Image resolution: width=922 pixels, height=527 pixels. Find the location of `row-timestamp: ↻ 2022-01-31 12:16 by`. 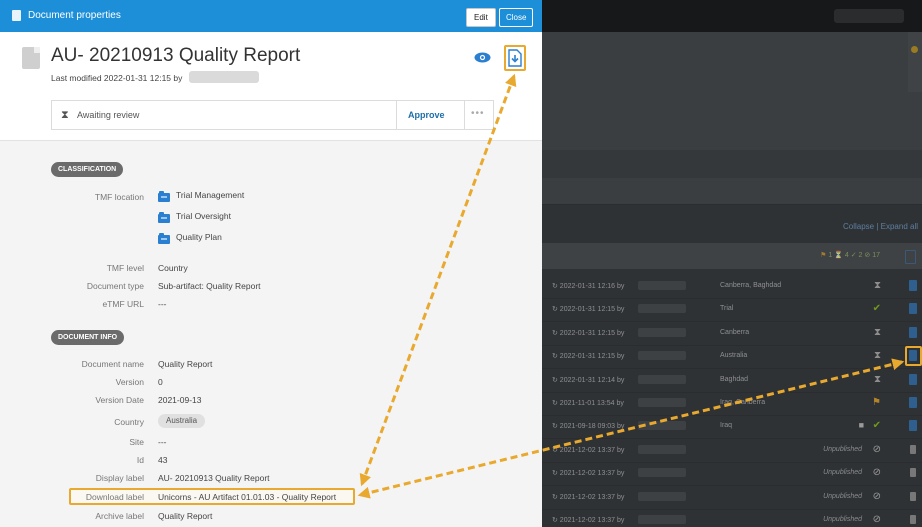

row-timestamp: ↻ 2022-01-31 12:16 by is located at coordinates (588, 286).